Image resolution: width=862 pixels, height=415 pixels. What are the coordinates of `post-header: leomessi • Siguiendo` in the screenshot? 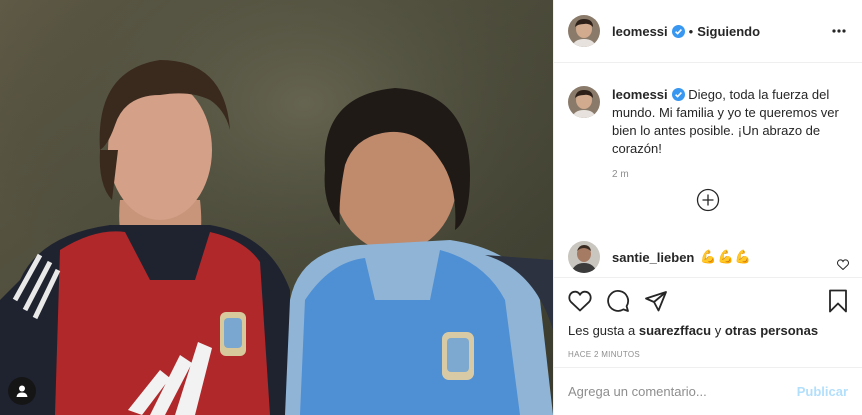 It's located at (708, 31).